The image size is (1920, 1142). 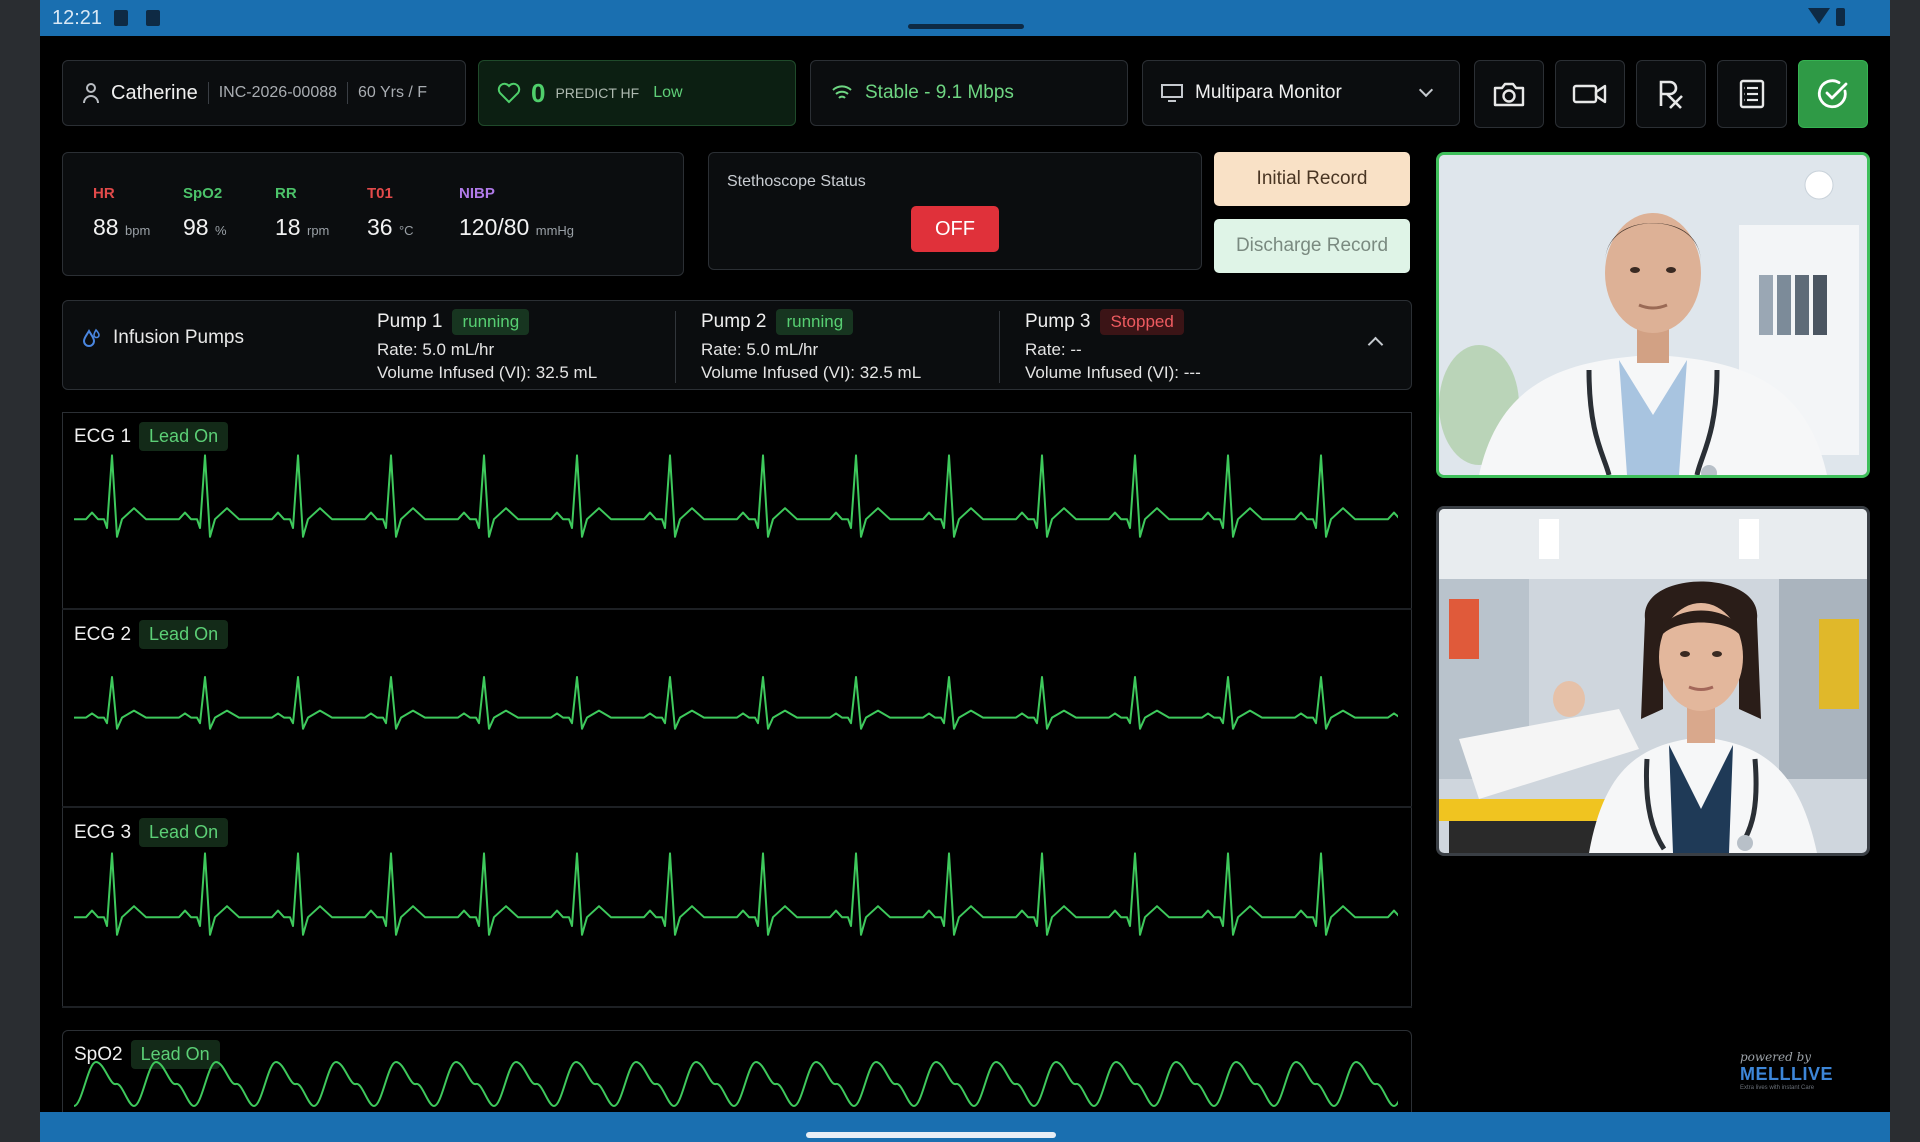 What do you see at coordinates (1509, 94) in the screenshot?
I see `camera-button` at bounding box center [1509, 94].